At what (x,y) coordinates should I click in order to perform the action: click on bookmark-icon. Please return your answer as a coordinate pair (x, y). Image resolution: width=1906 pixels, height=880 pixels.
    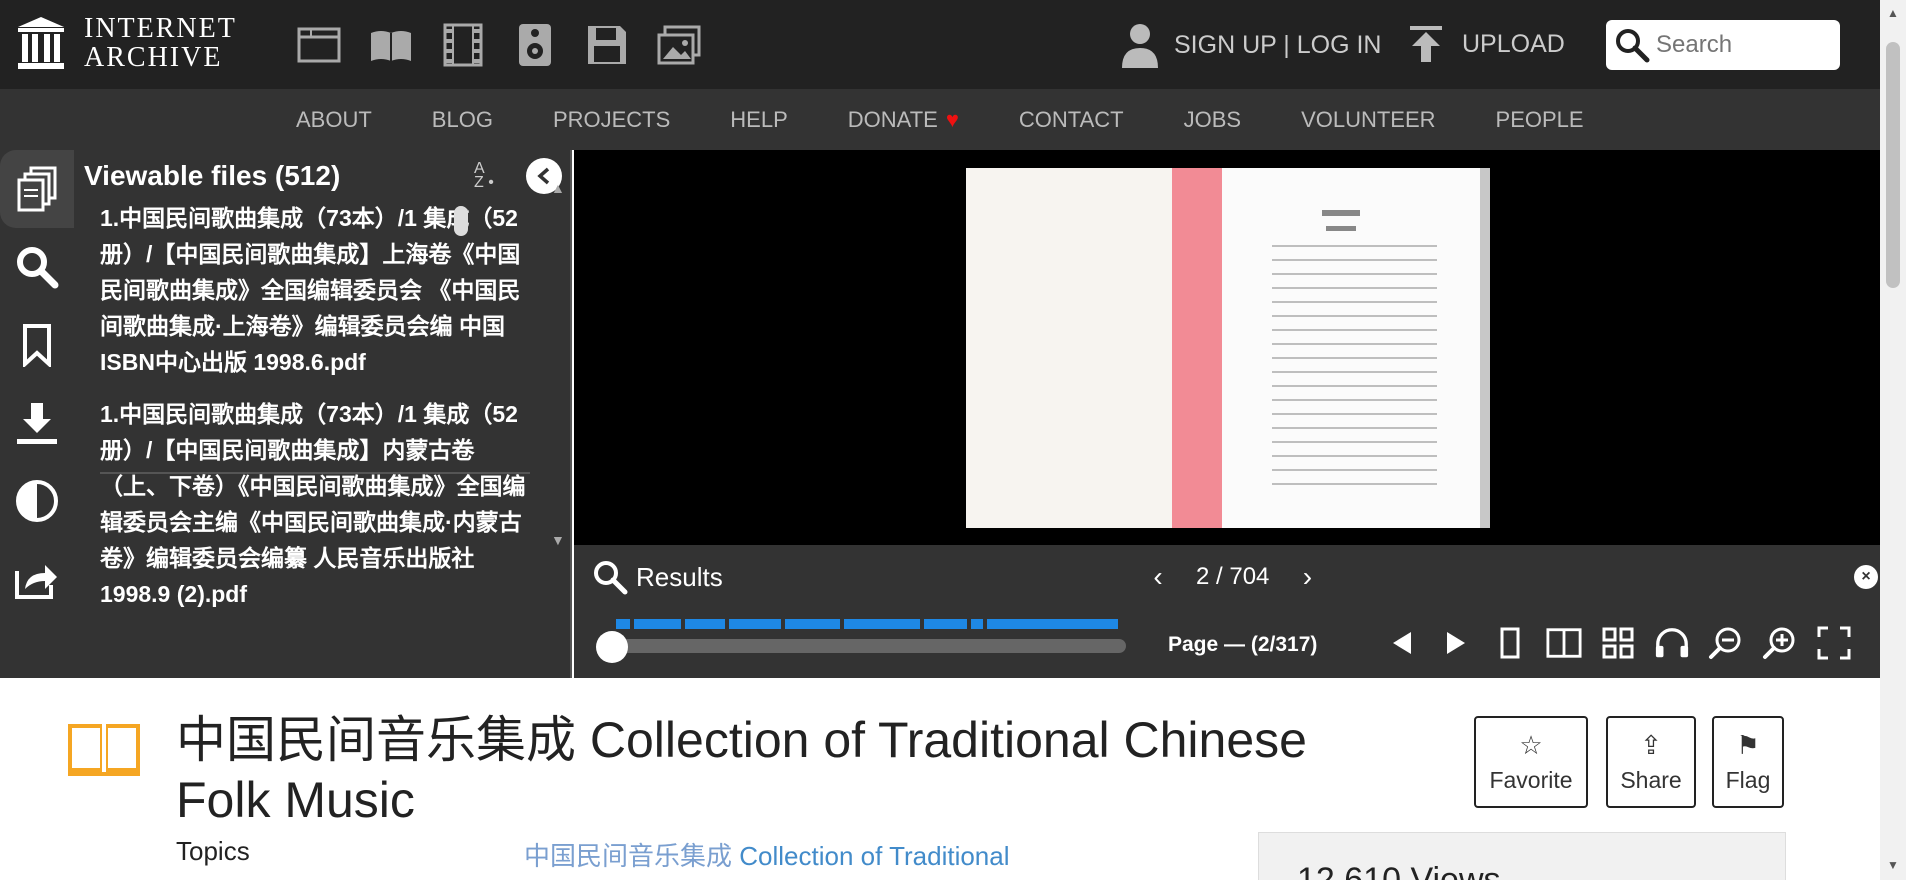
    Looking at the image, I should click on (37, 345).